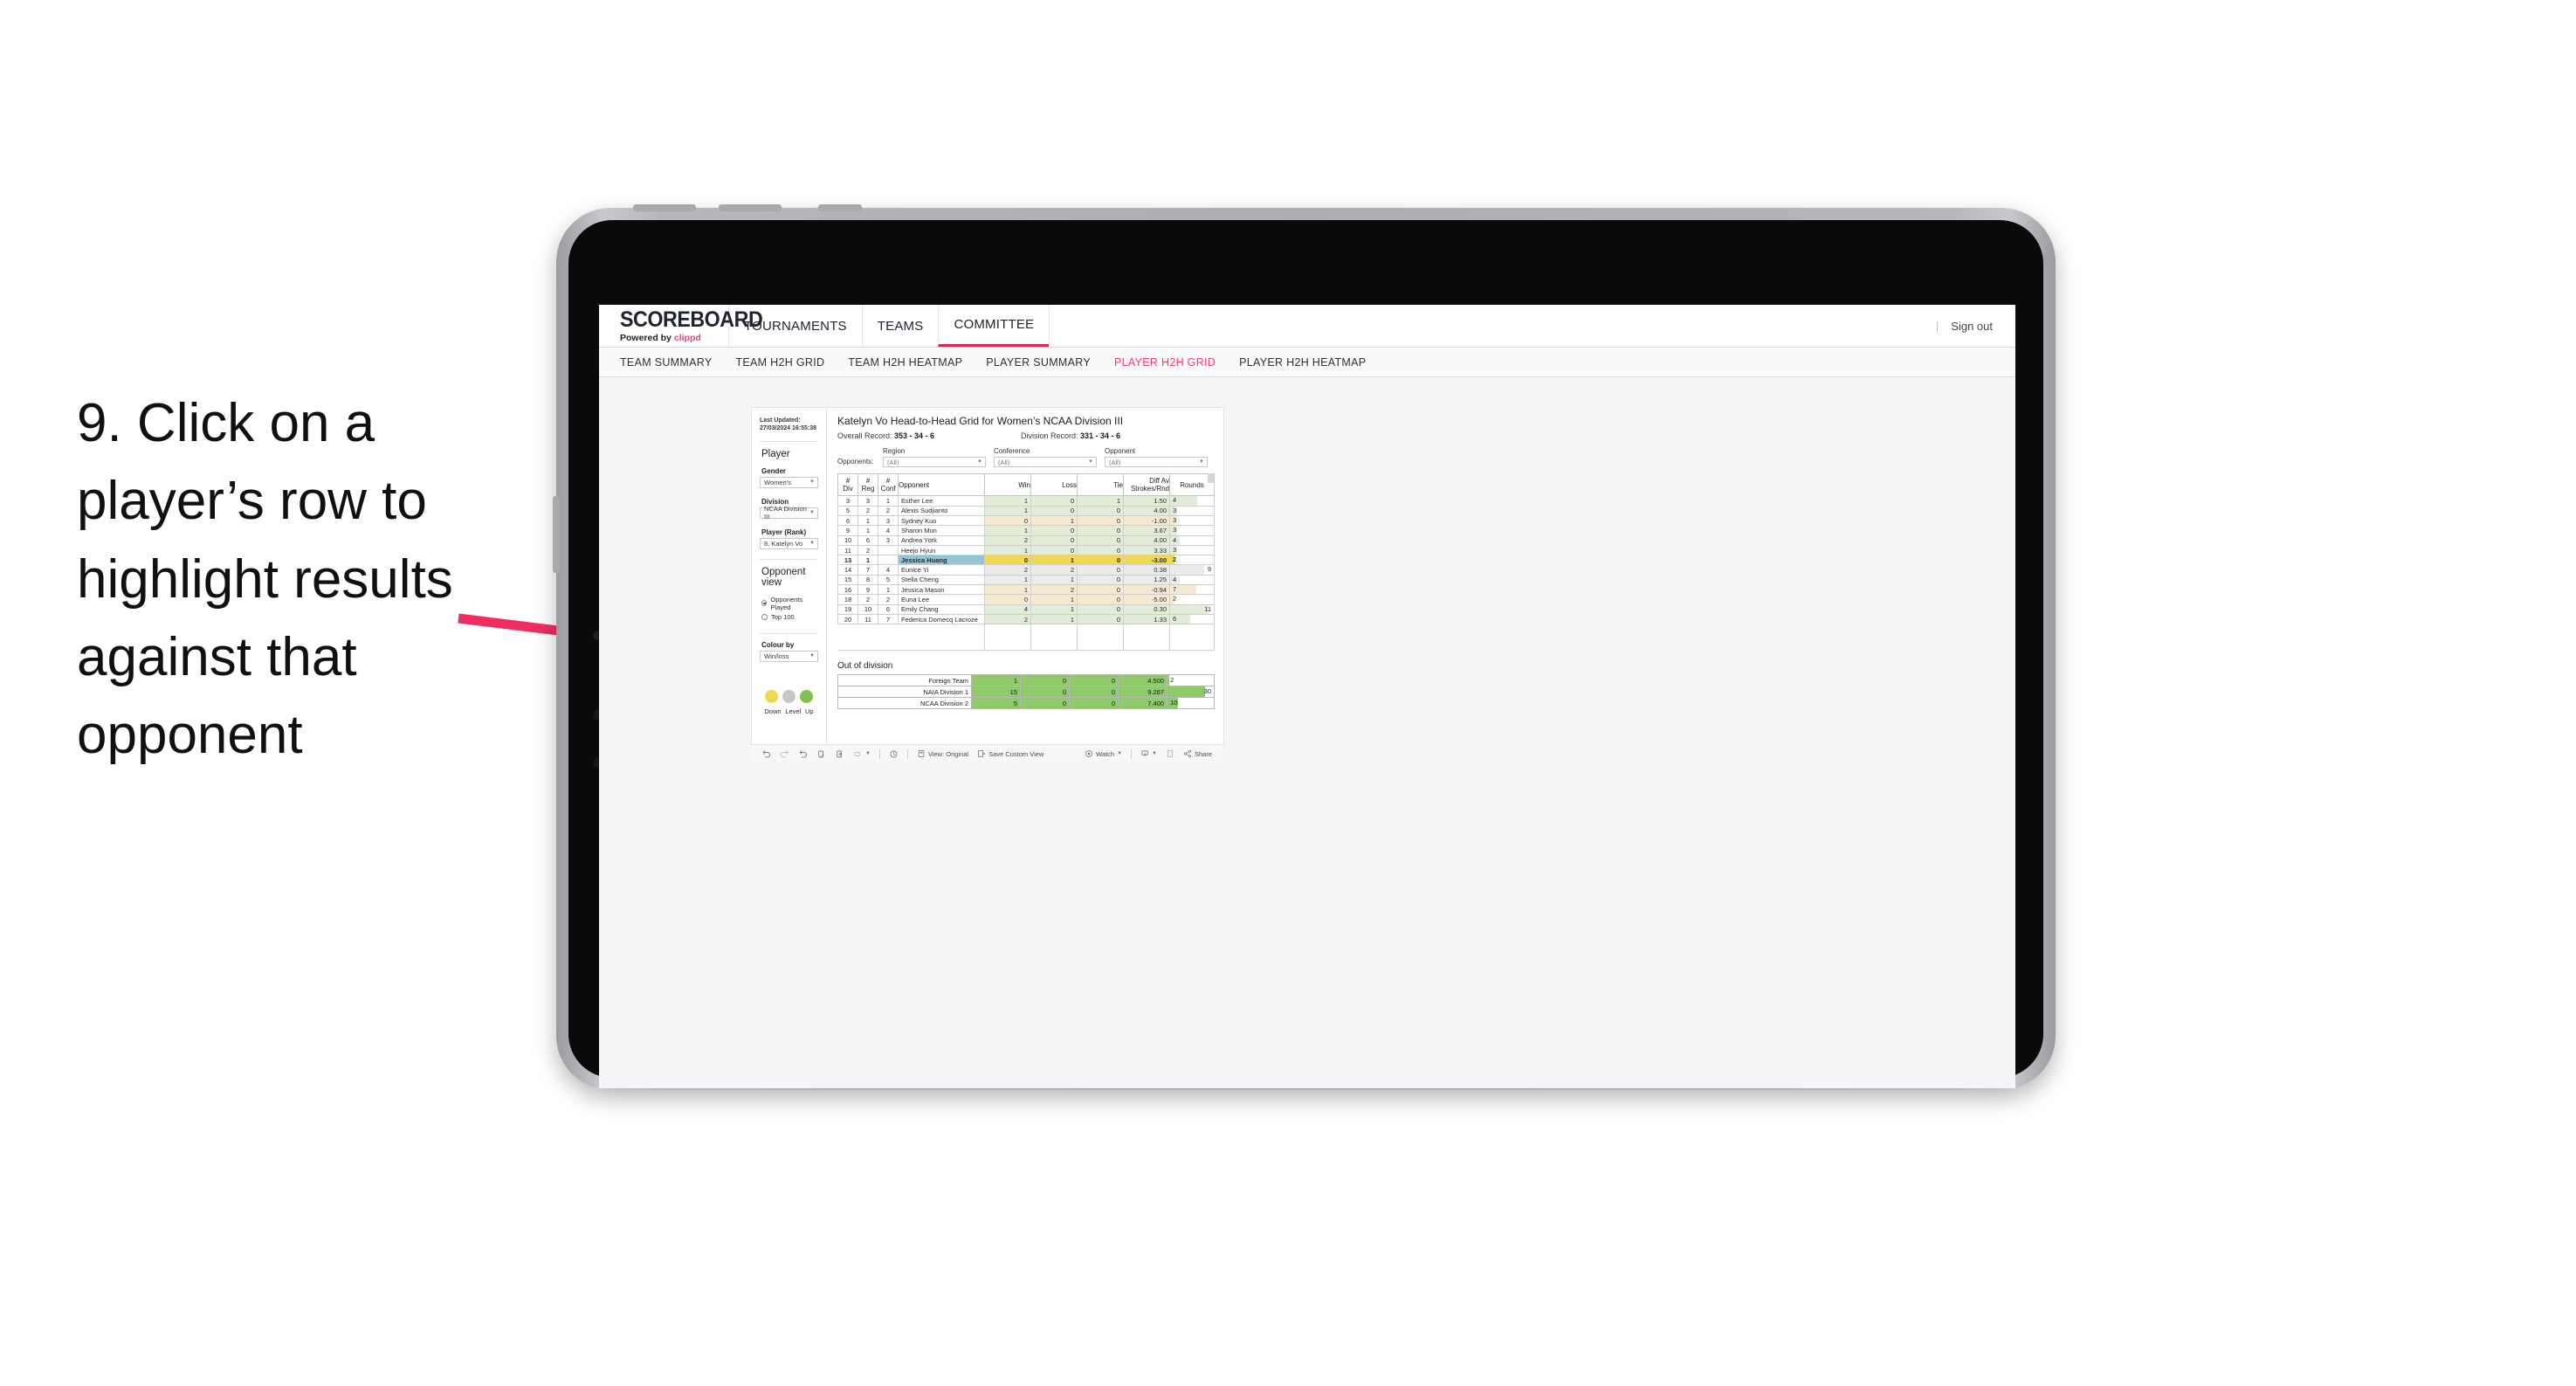  Describe the element at coordinates (1007, 609) in the screenshot. I see `cell-win: 4` at that location.